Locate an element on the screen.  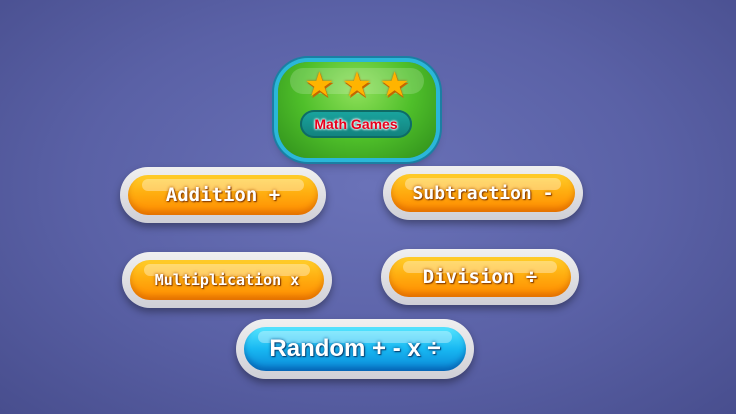
division-label: Division ÷ is located at coordinates (480, 277).